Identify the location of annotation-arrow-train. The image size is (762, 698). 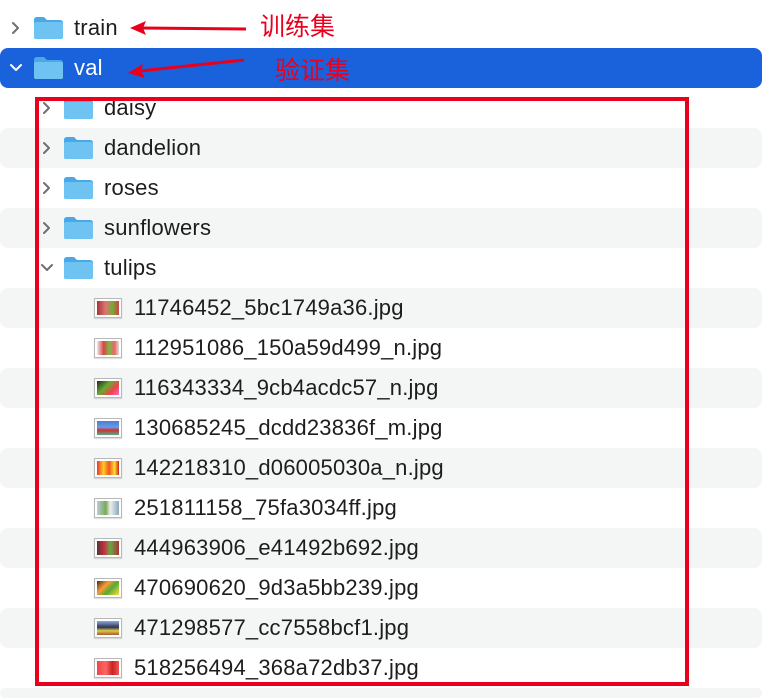
(188, 28).